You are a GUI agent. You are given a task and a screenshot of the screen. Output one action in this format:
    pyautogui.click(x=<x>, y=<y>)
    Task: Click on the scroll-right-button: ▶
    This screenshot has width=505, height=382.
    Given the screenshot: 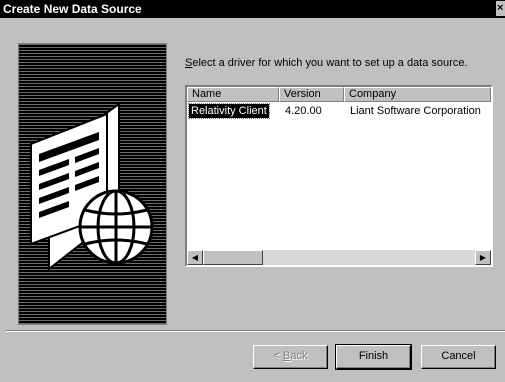 What is the action you would take?
    pyautogui.click(x=483, y=257)
    